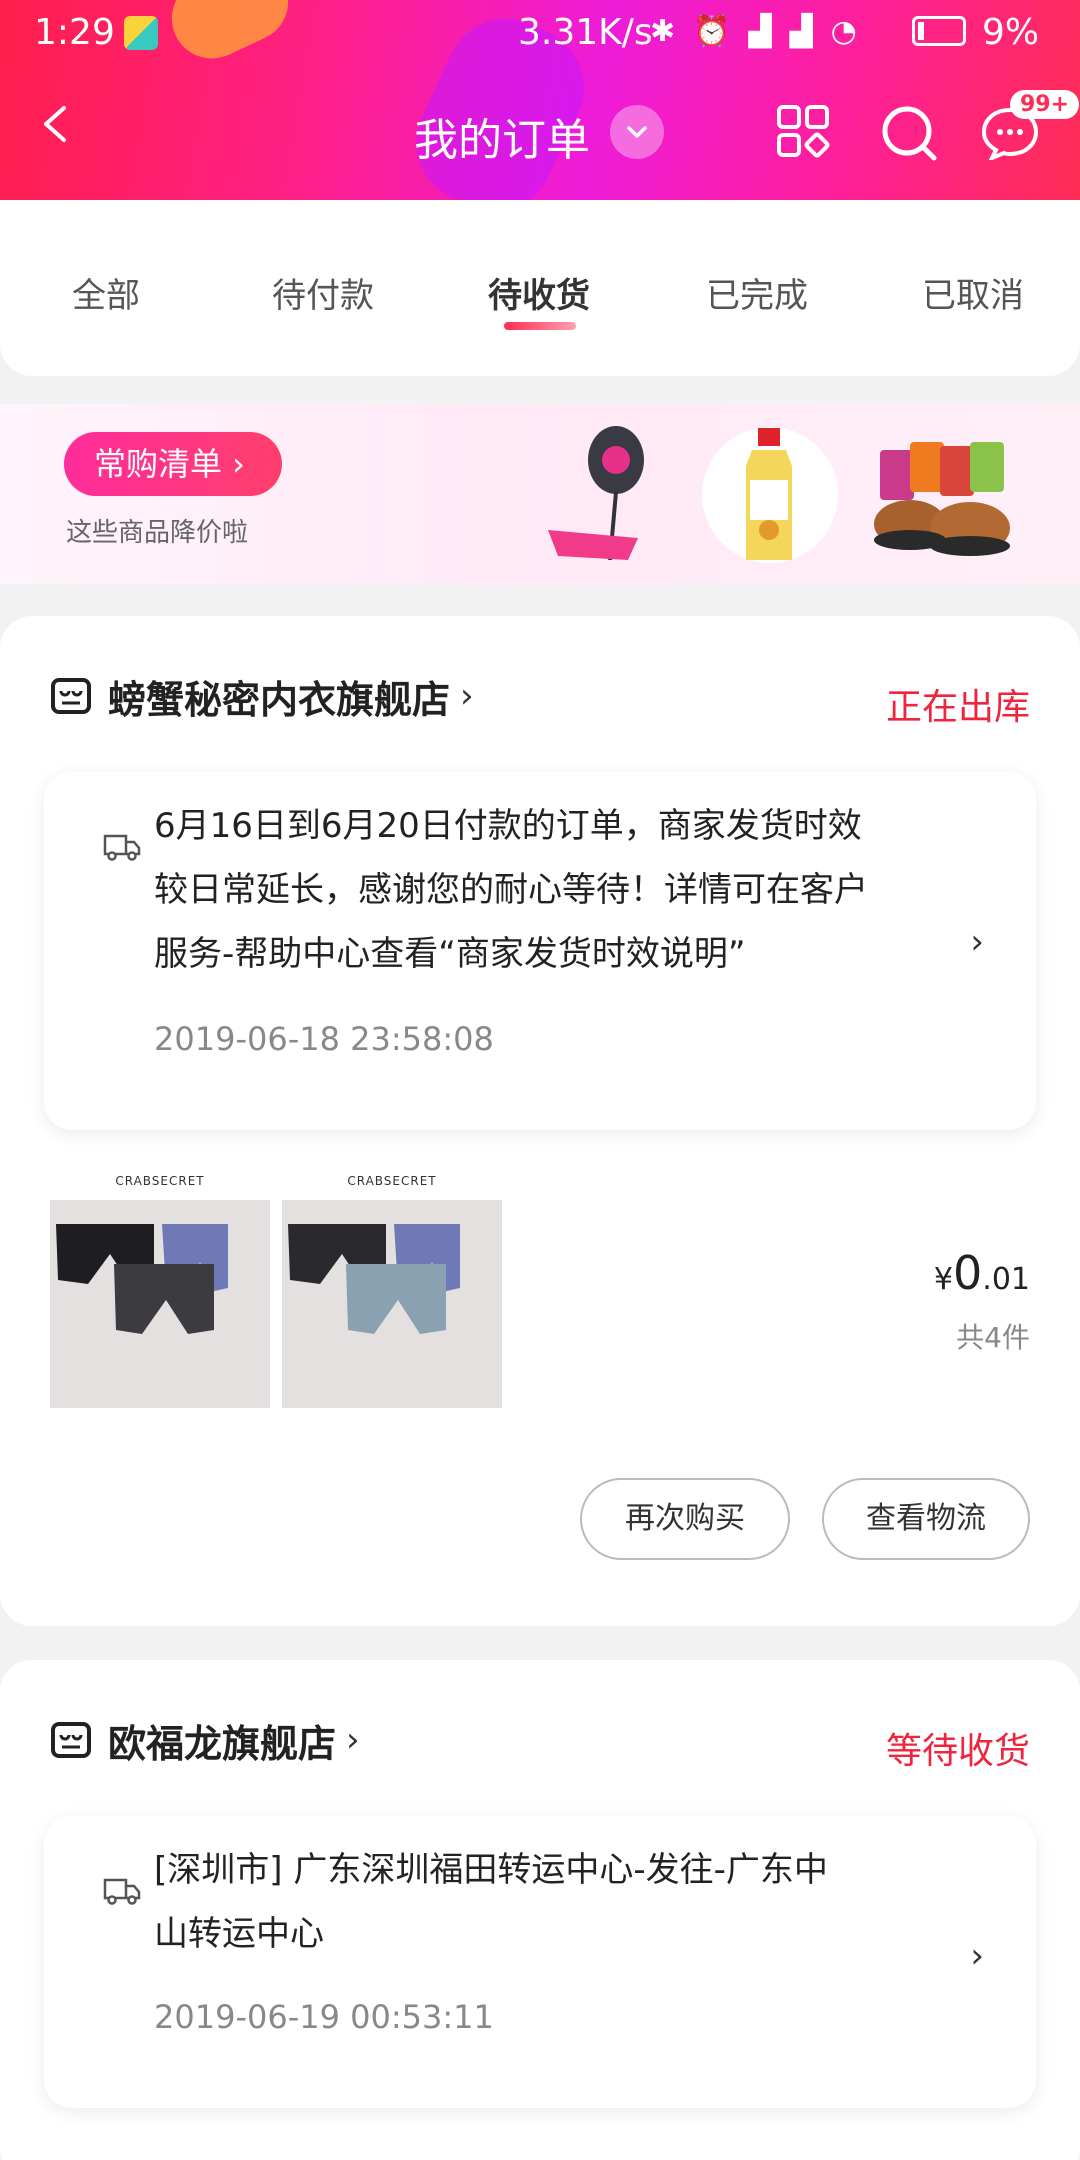  Describe the element at coordinates (74, 32) in the screenshot. I see `status-time: 1:29` at that location.